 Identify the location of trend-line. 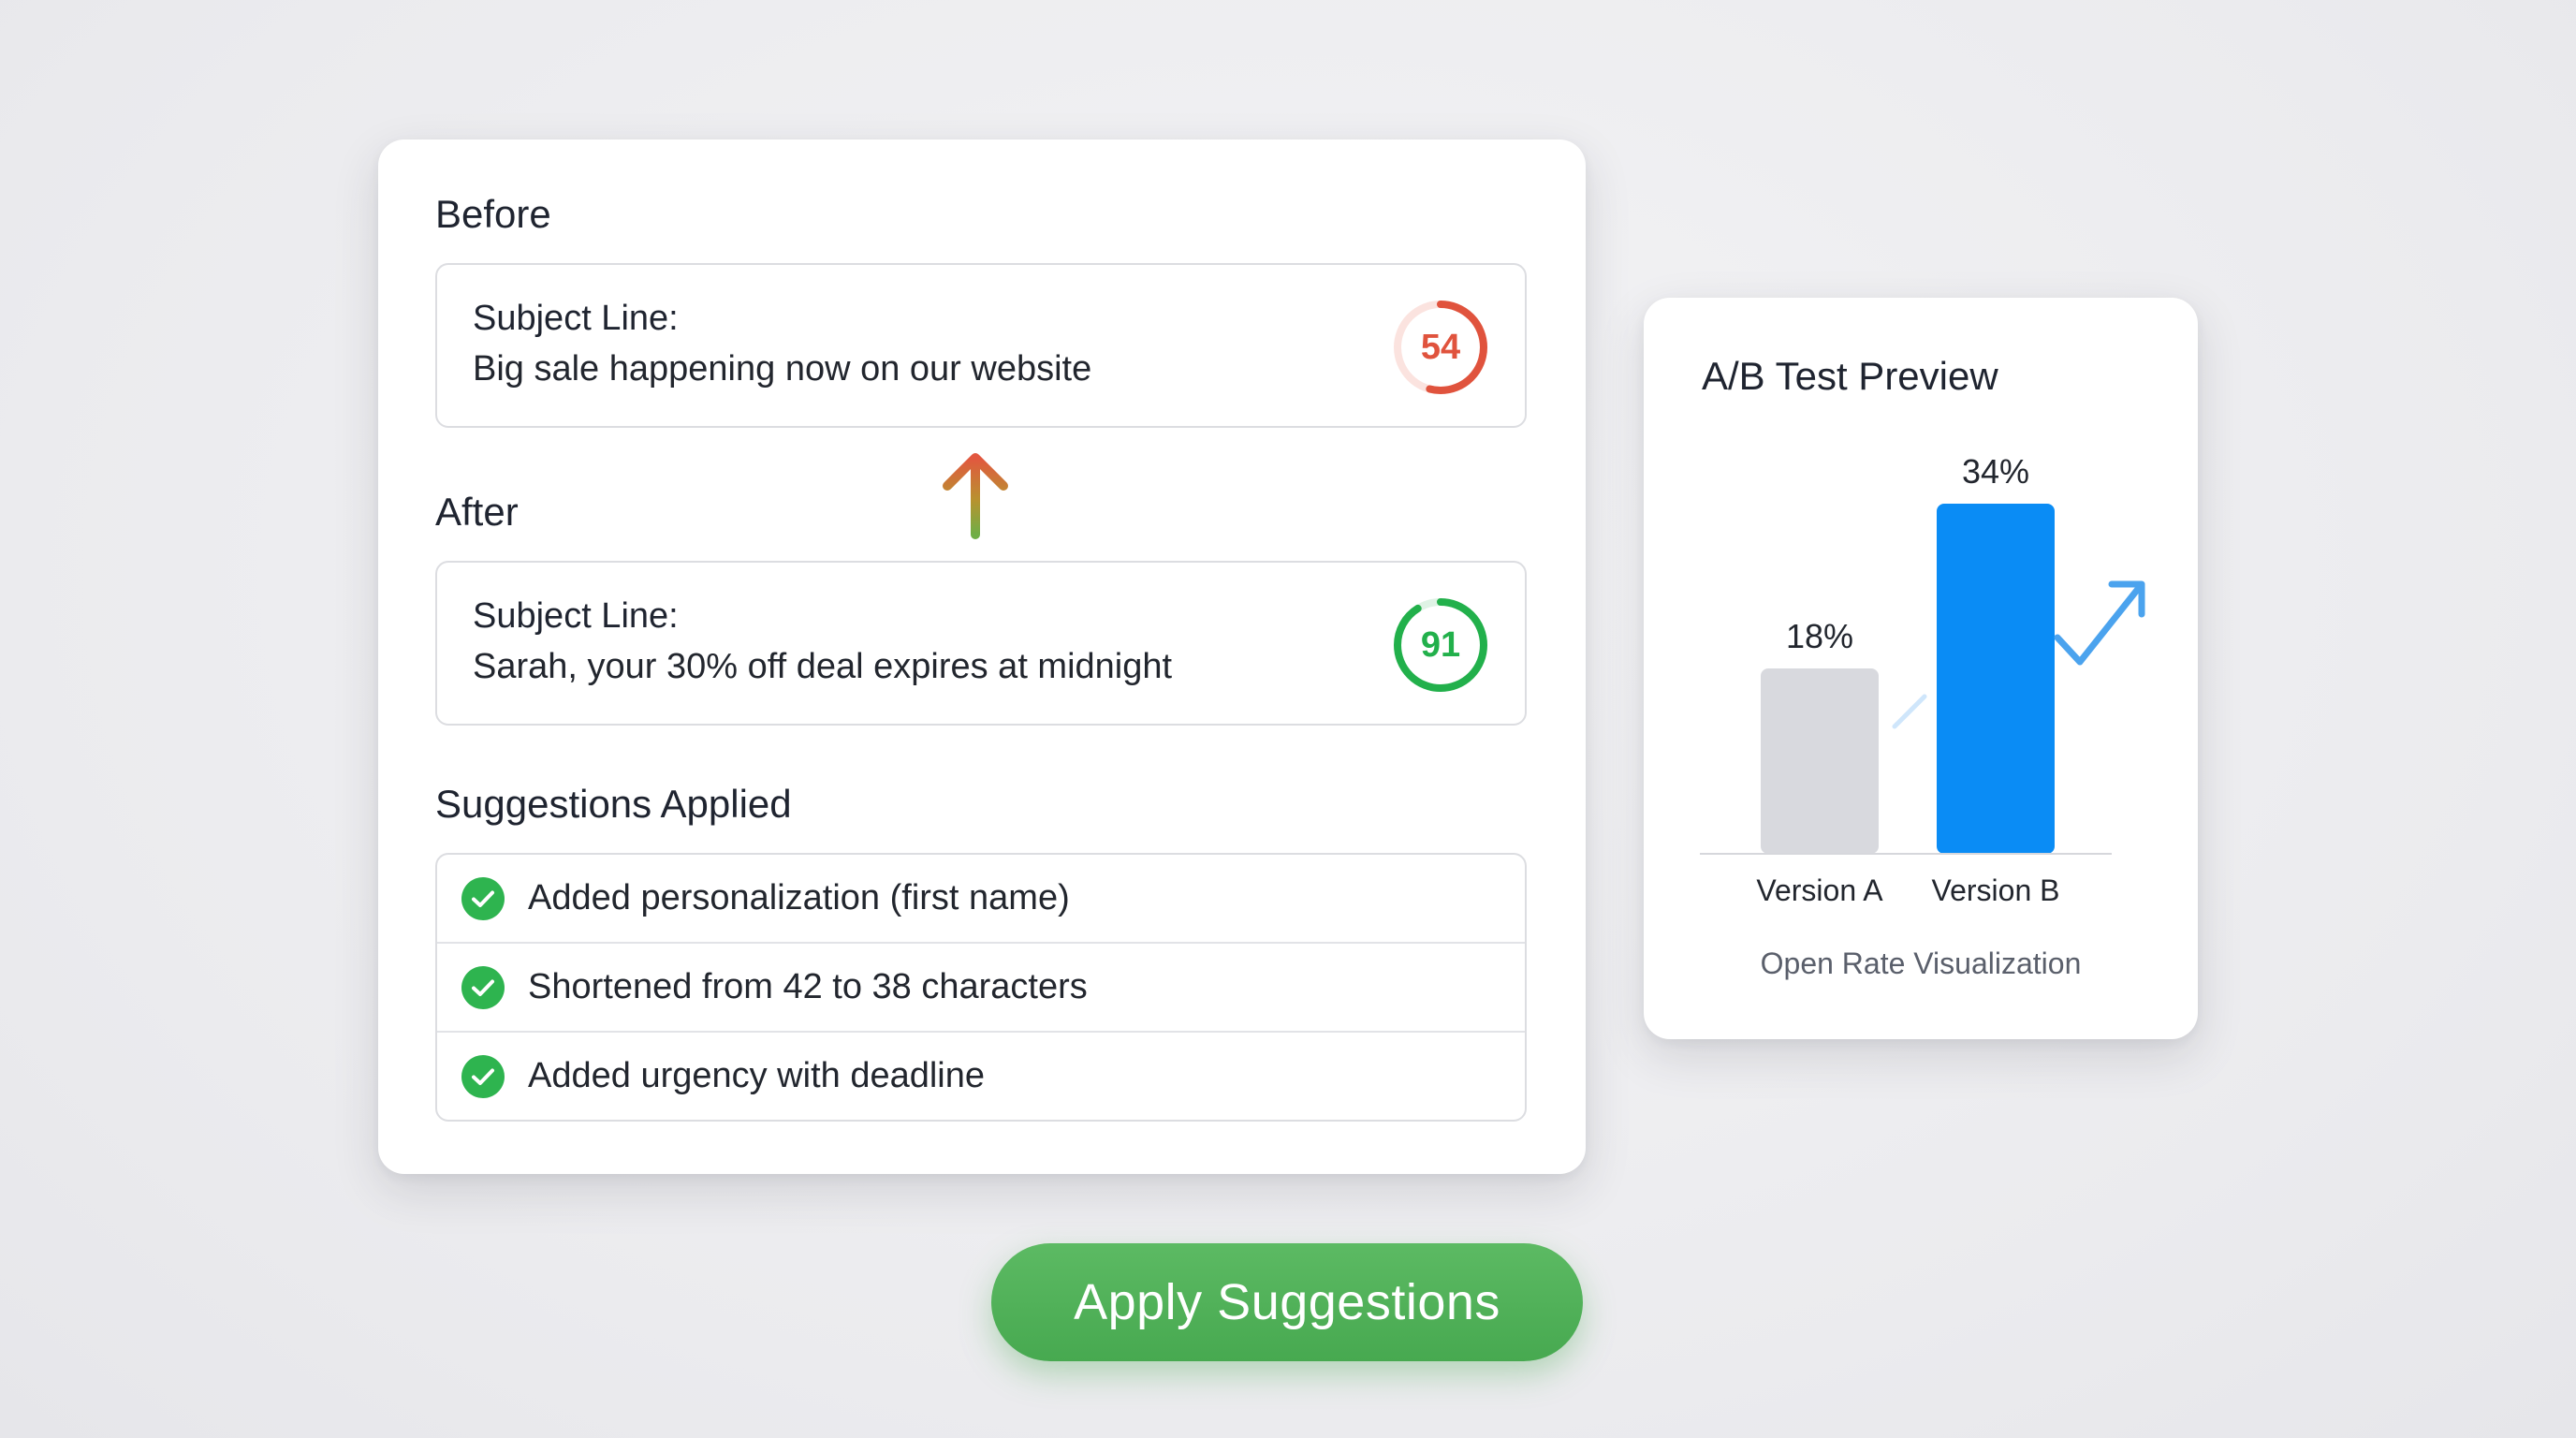
(1909, 711).